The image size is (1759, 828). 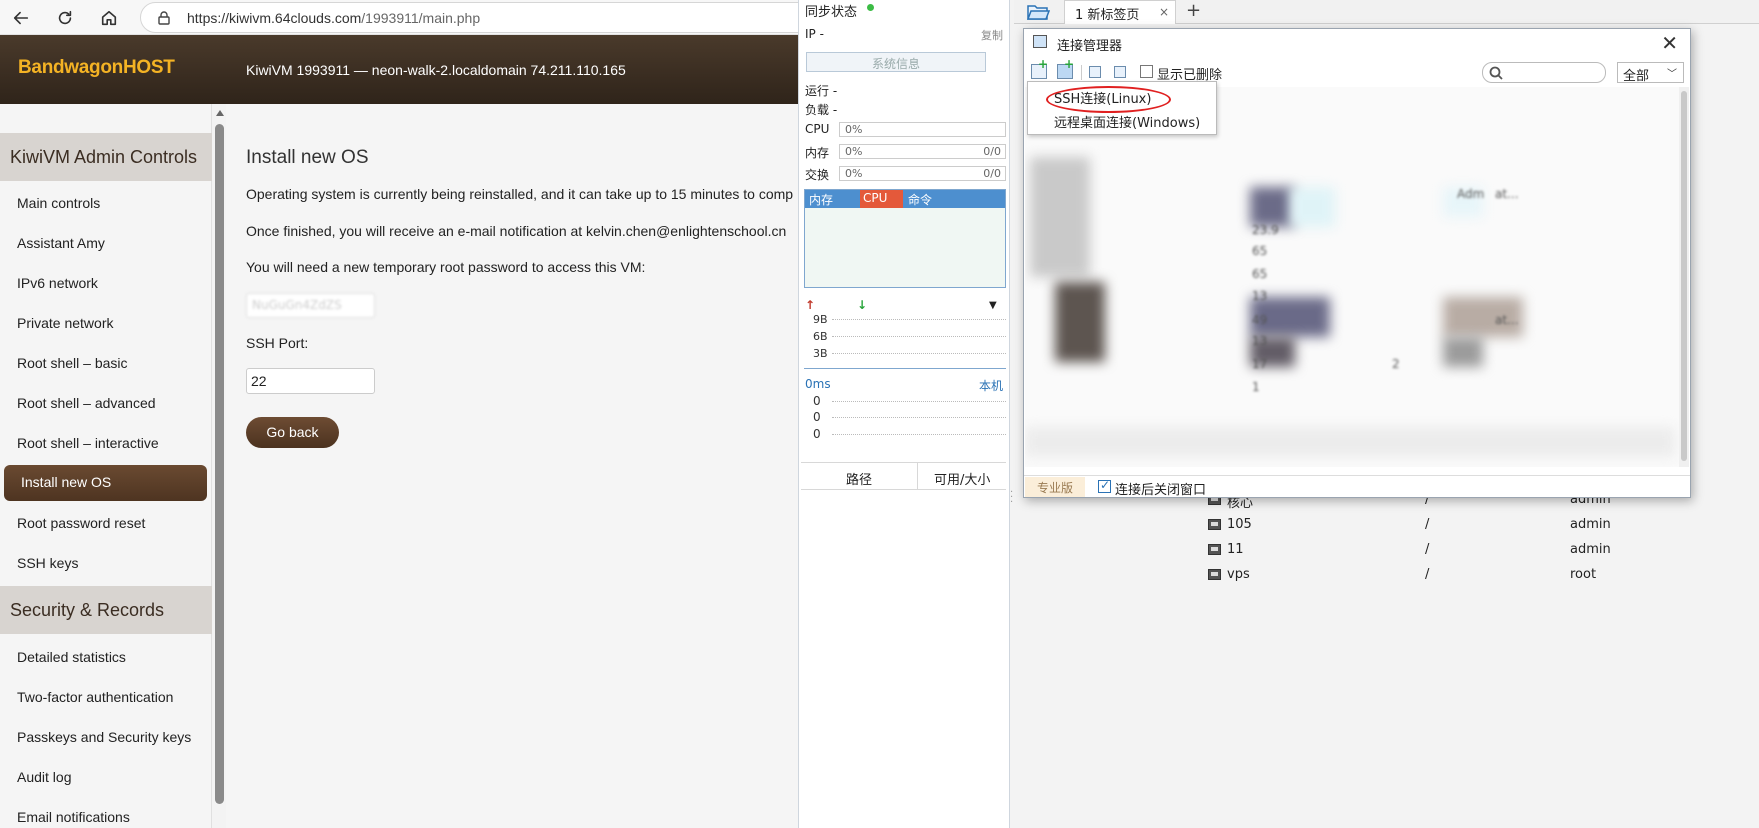 I want to click on upload-arrow-icon: ↑, so click(x=810, y=305).